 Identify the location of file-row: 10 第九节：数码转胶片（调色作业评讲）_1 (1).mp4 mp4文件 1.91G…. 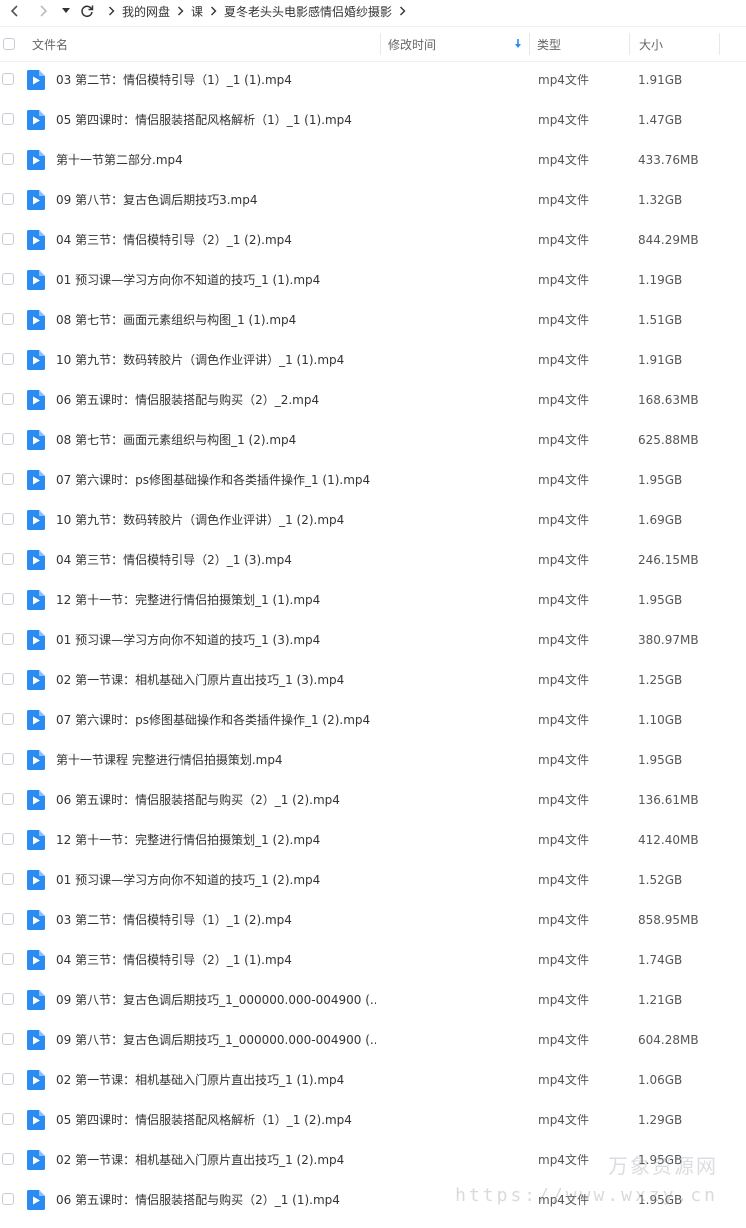
(373, 360).